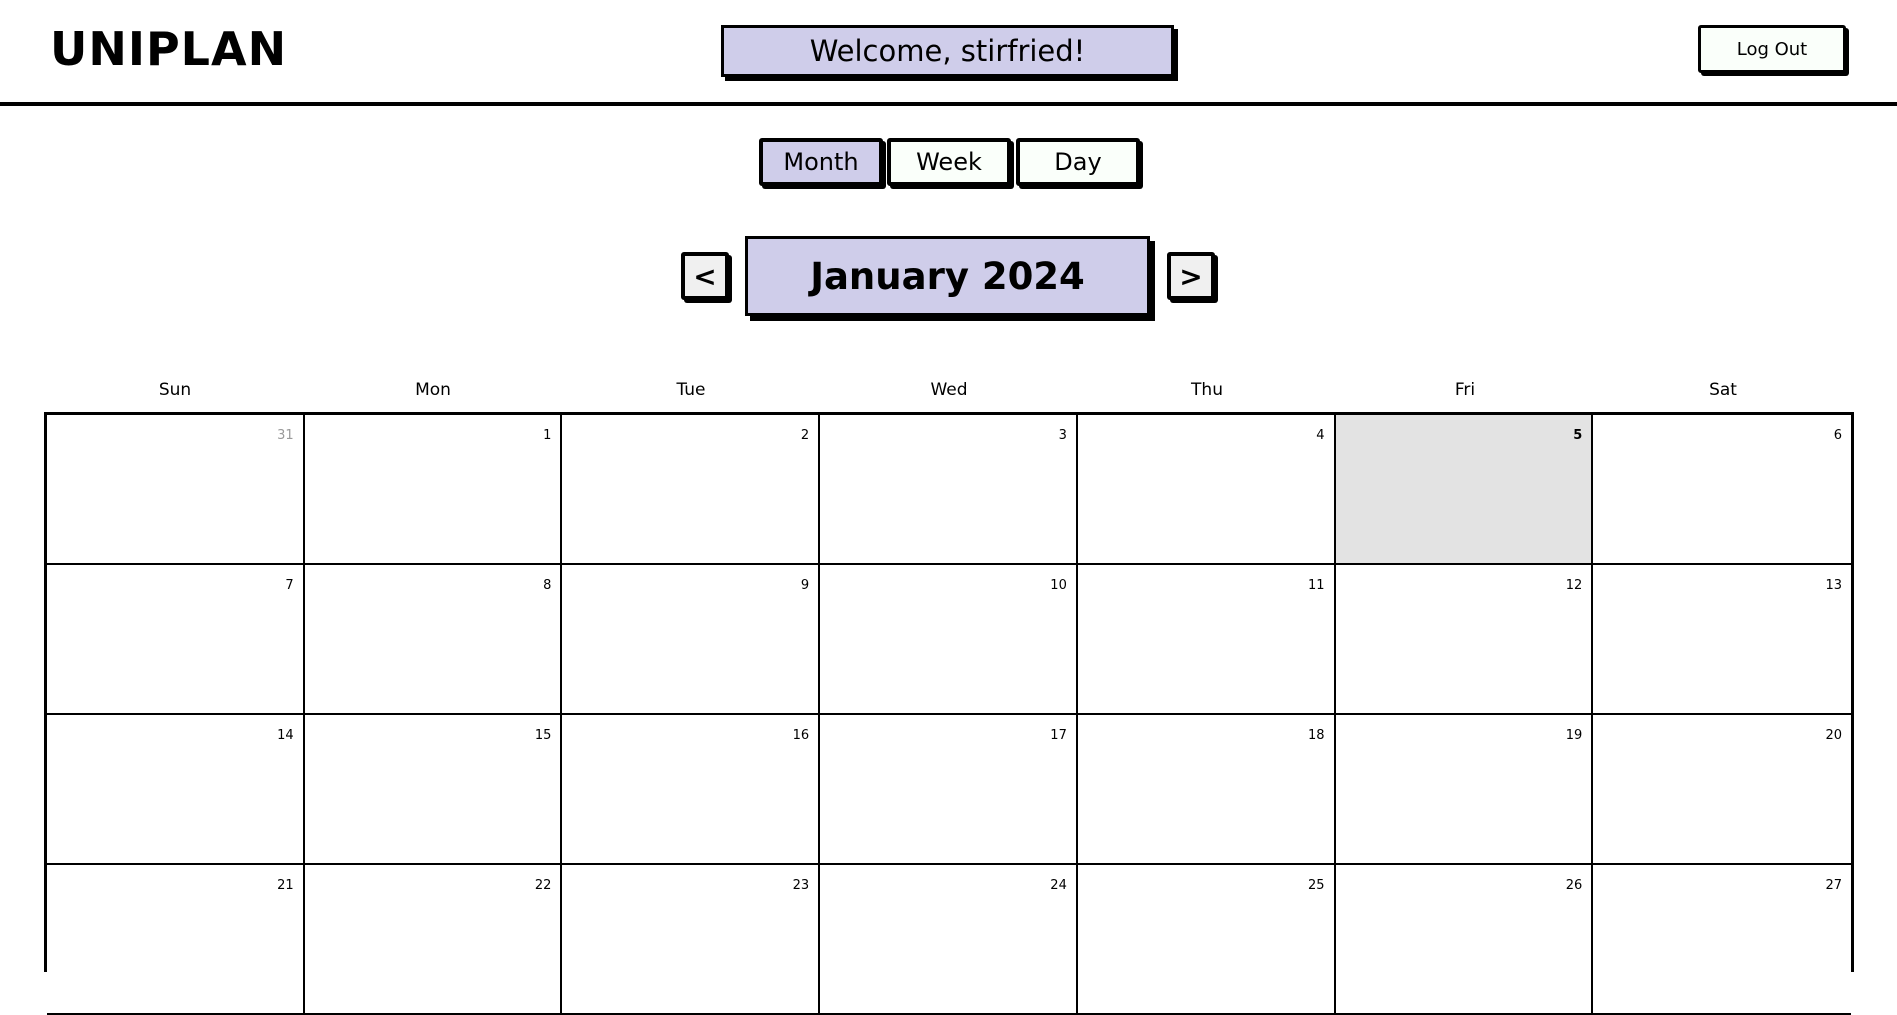 Image resolution: width=1897 pixels, height=1015 pixels. Describe the element at coordinates (176, 790) in the screenshot. I see `calendar-day-cell: 14` at that location.